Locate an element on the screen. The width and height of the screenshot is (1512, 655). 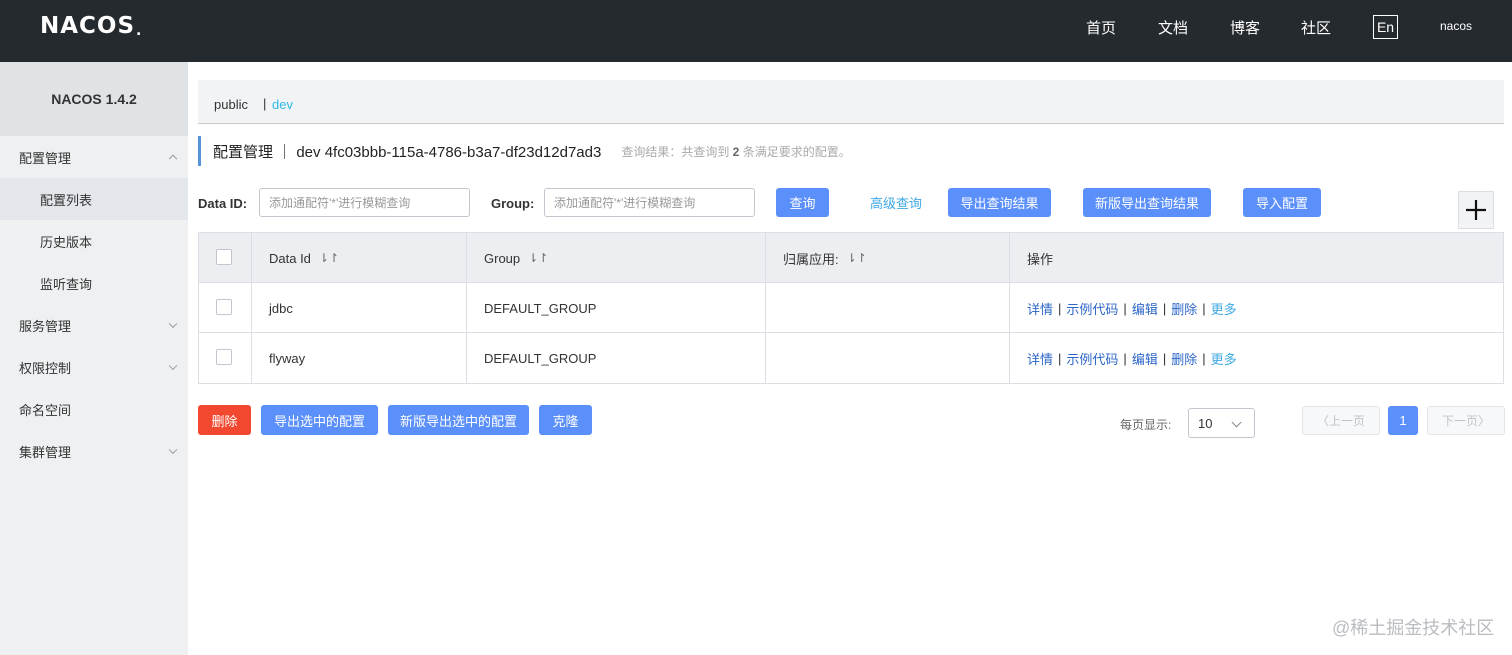
plus-icon is located at coordinates (1476, 210).